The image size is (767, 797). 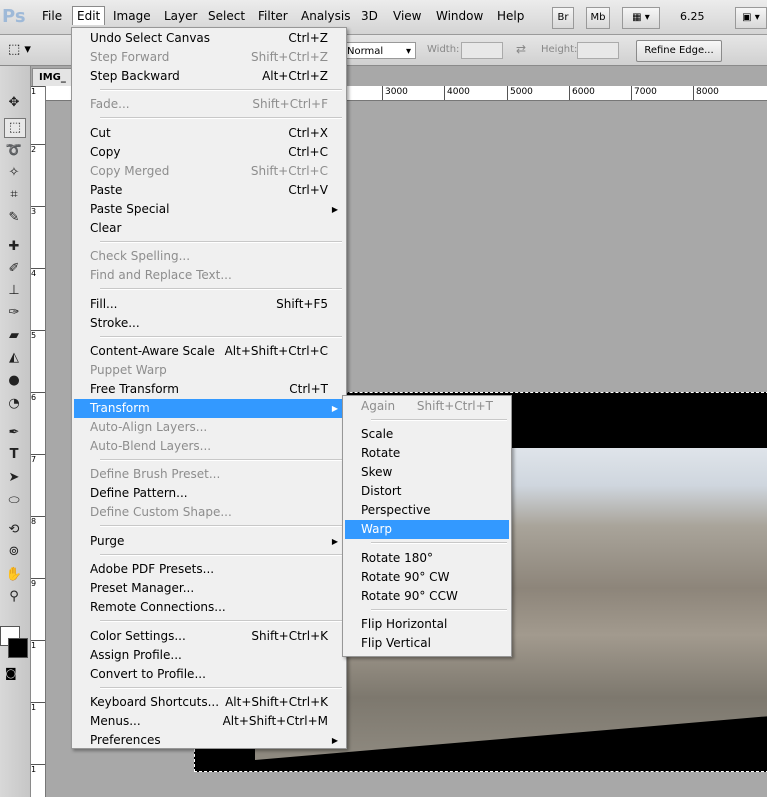 What do you see at coordinates (427, 491) in the screenshot?
I see `transform-menu-item-distort: Distort` at bounding box center [427, 491].